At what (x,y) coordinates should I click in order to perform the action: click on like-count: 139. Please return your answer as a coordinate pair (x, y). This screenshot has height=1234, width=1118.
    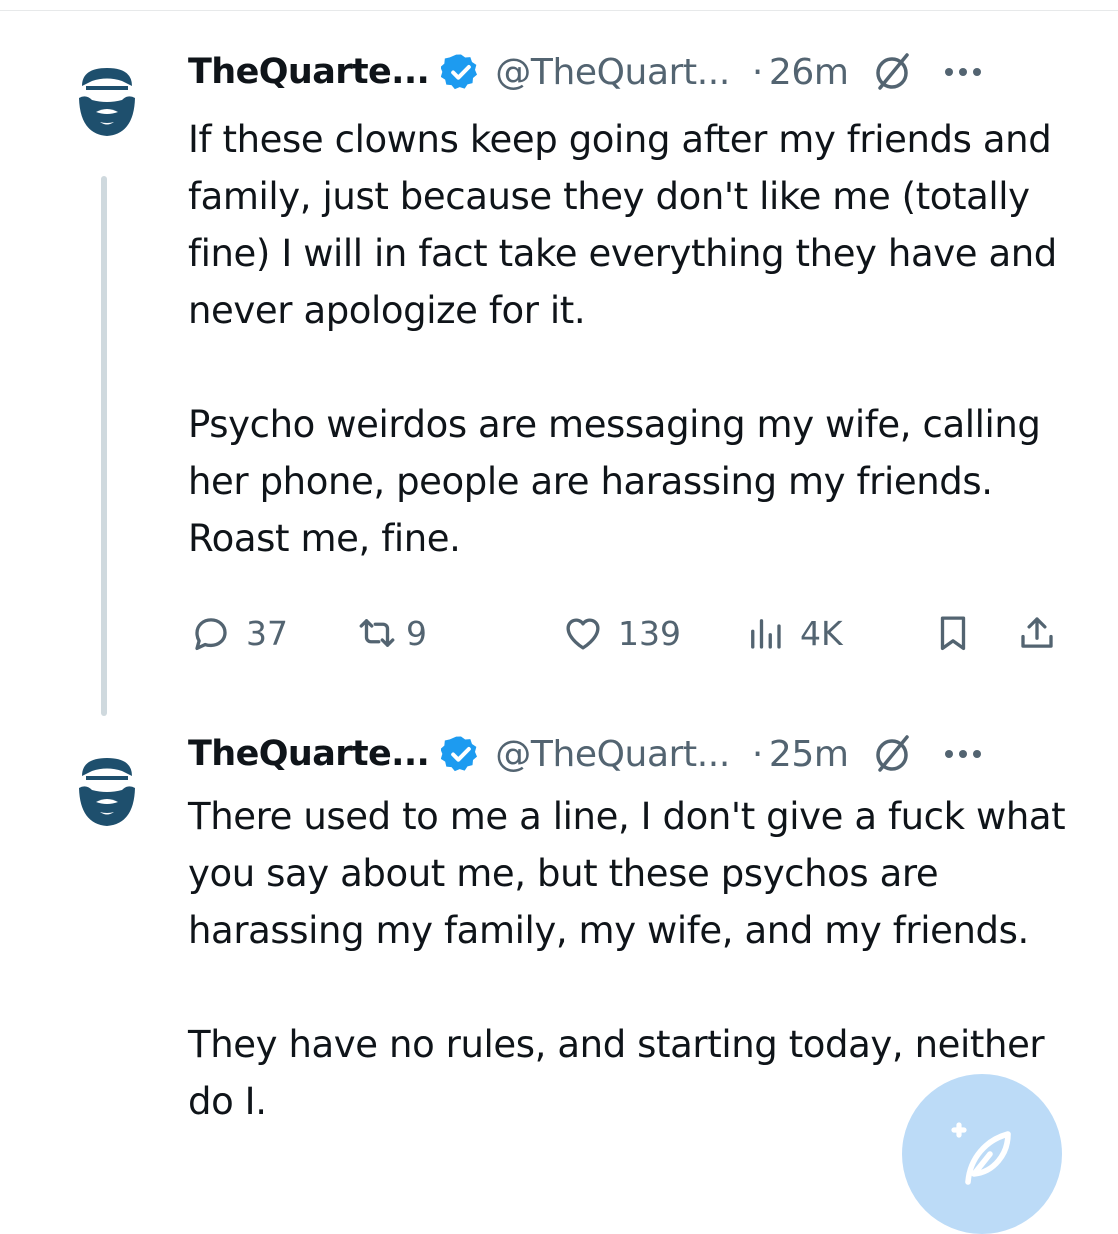
    Looking at the image, I should click on (649, 633).